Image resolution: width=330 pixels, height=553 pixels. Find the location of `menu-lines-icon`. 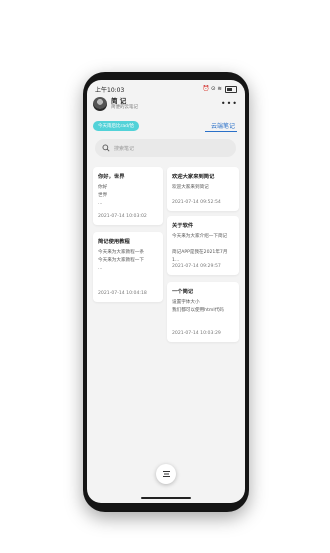

menu-lines-icon is located at coordinates (166, 474).